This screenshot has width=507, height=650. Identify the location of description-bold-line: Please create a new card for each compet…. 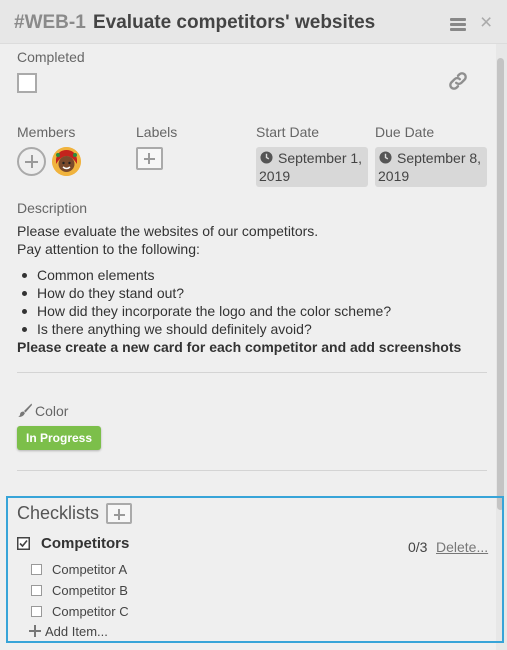
(239, 347).